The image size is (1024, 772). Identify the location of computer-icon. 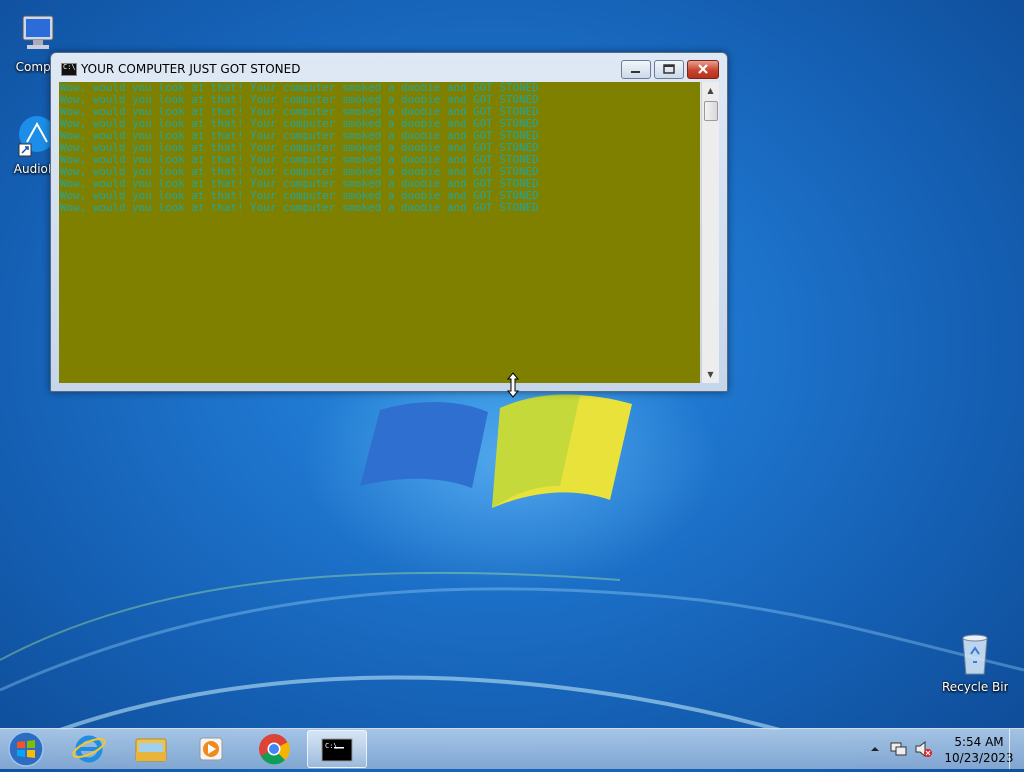
(37, 34).